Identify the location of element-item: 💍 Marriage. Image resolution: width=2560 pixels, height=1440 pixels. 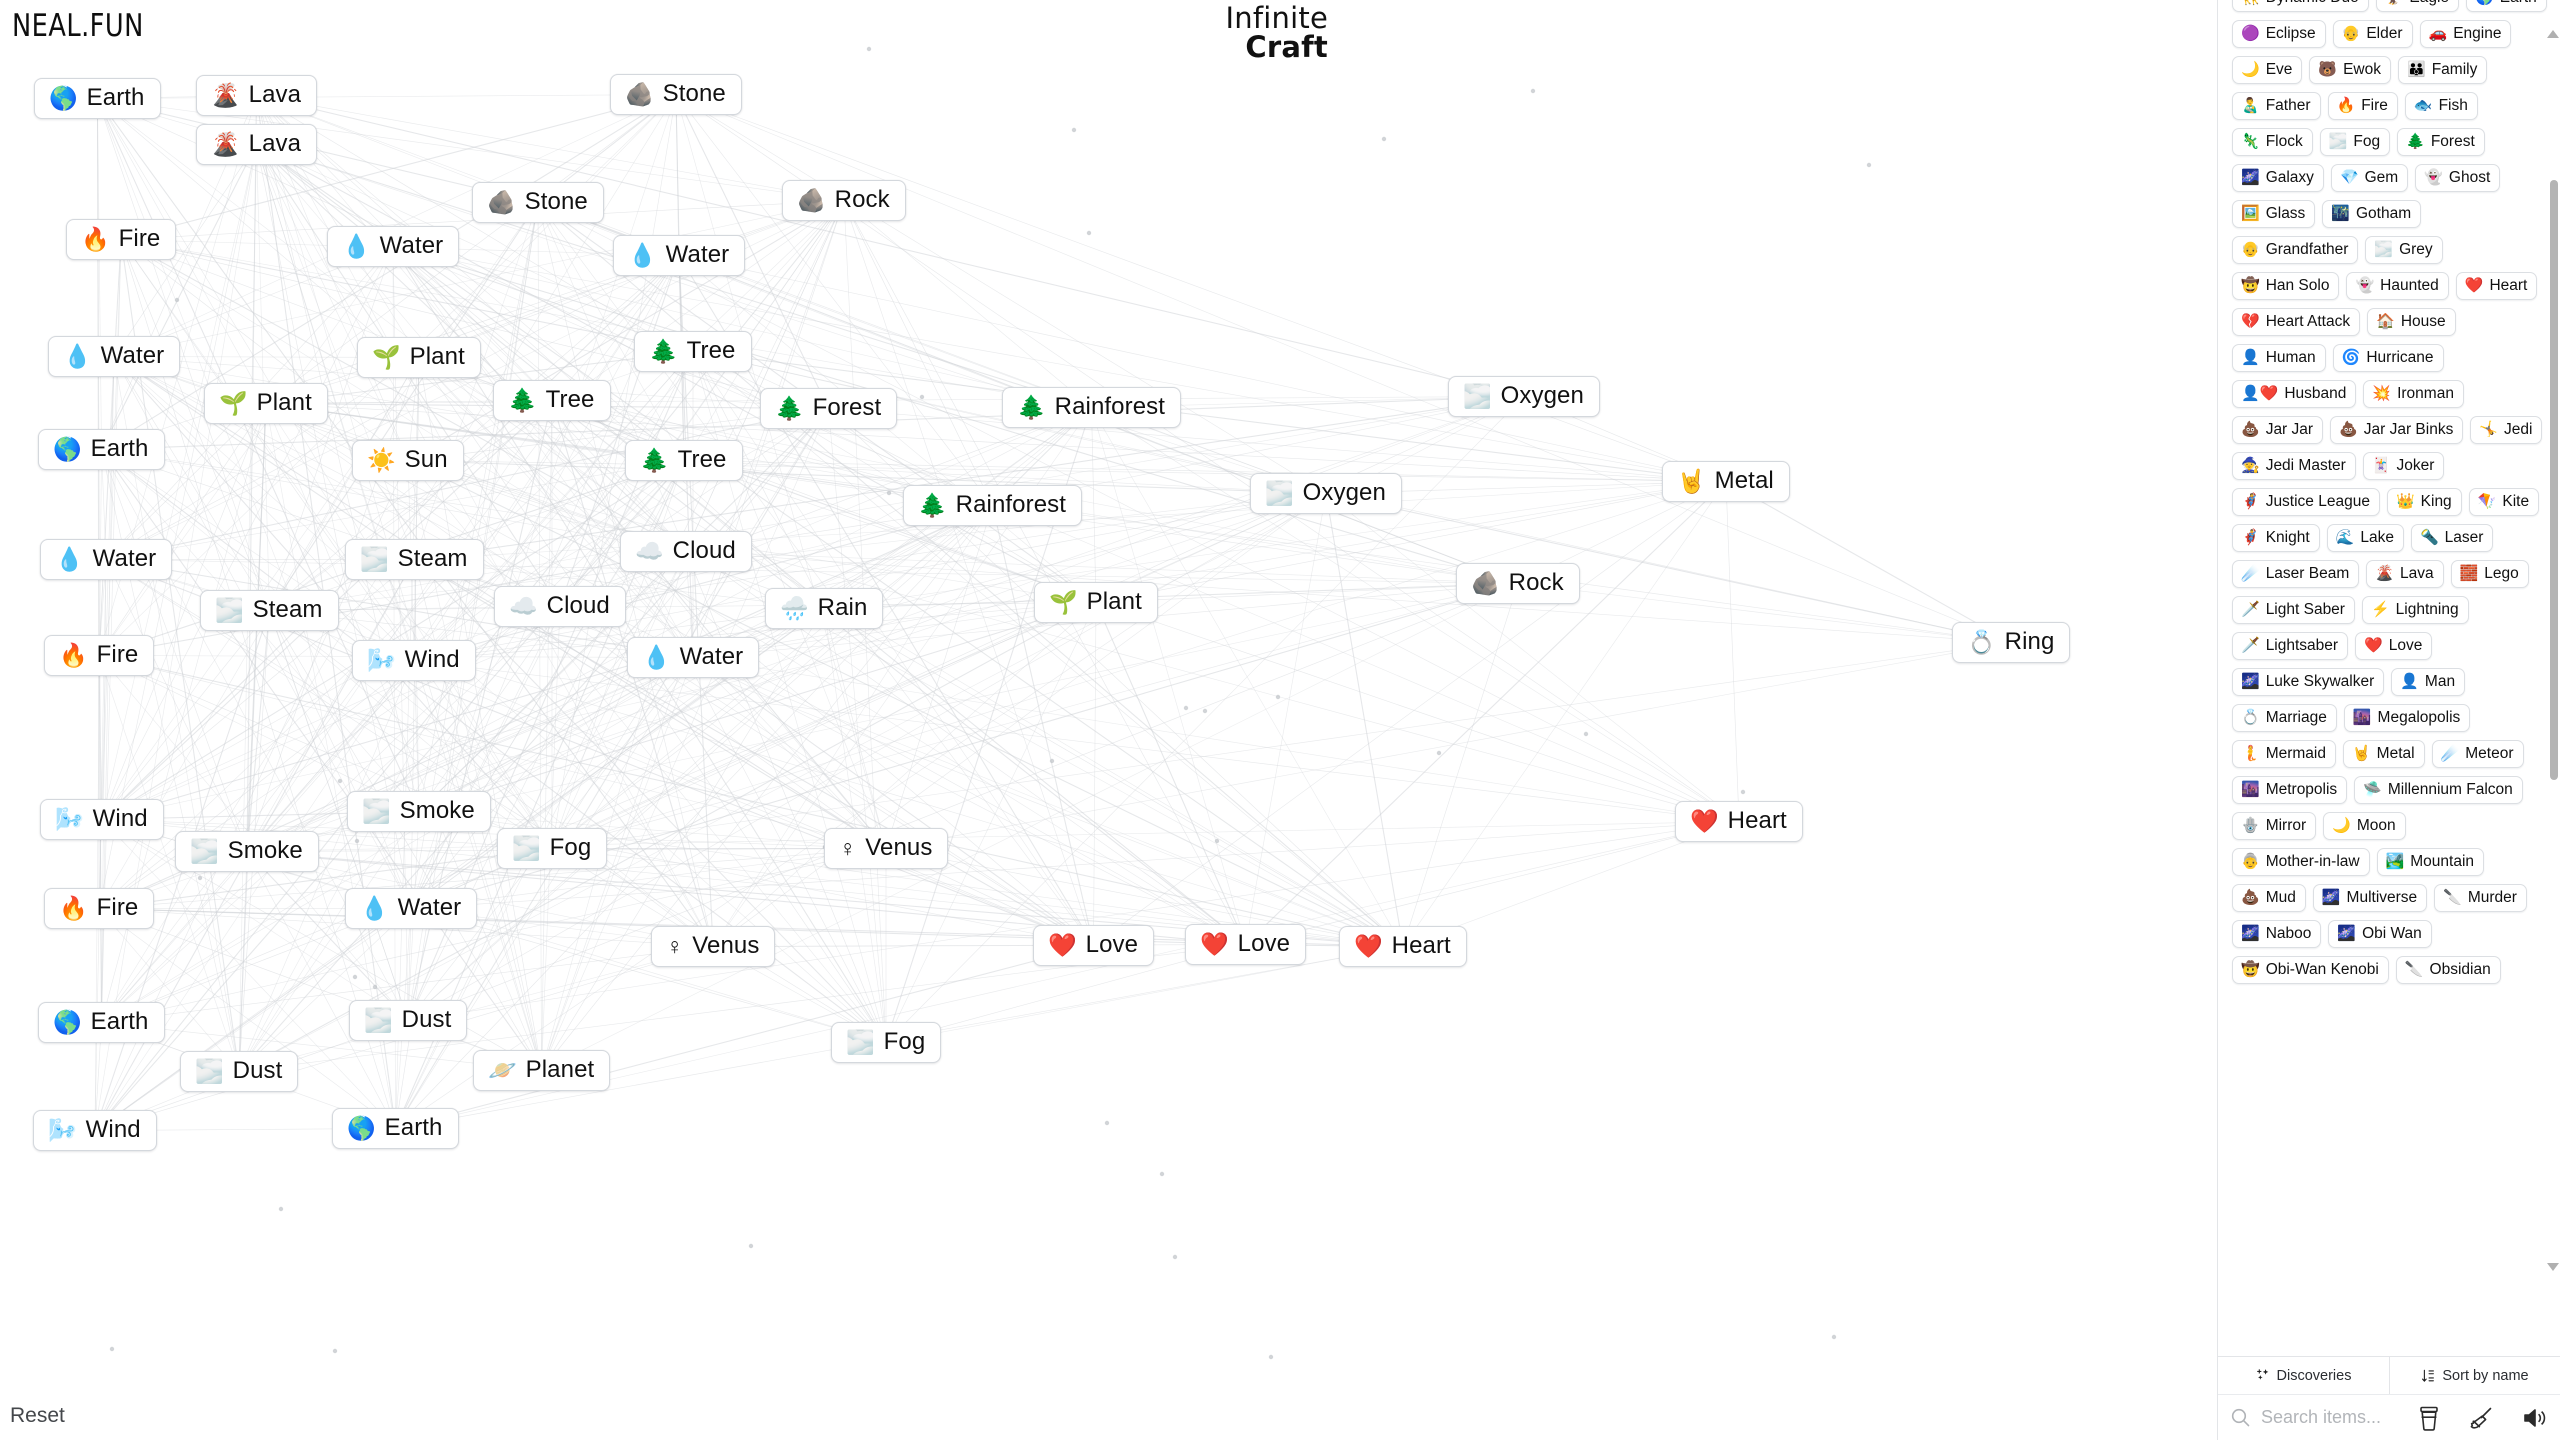
(2284, 718).